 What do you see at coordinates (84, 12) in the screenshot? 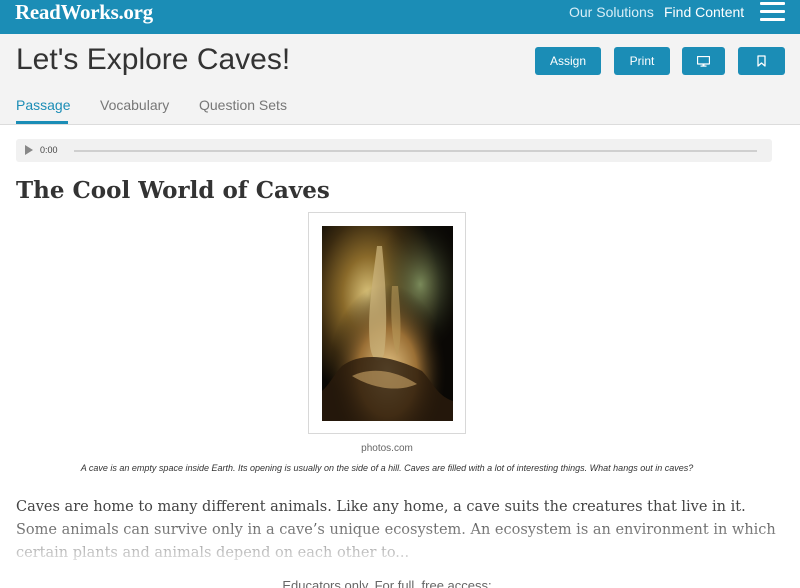
I see `readworks-logo: ReadWorks.org` at bounding box center [84, 12].